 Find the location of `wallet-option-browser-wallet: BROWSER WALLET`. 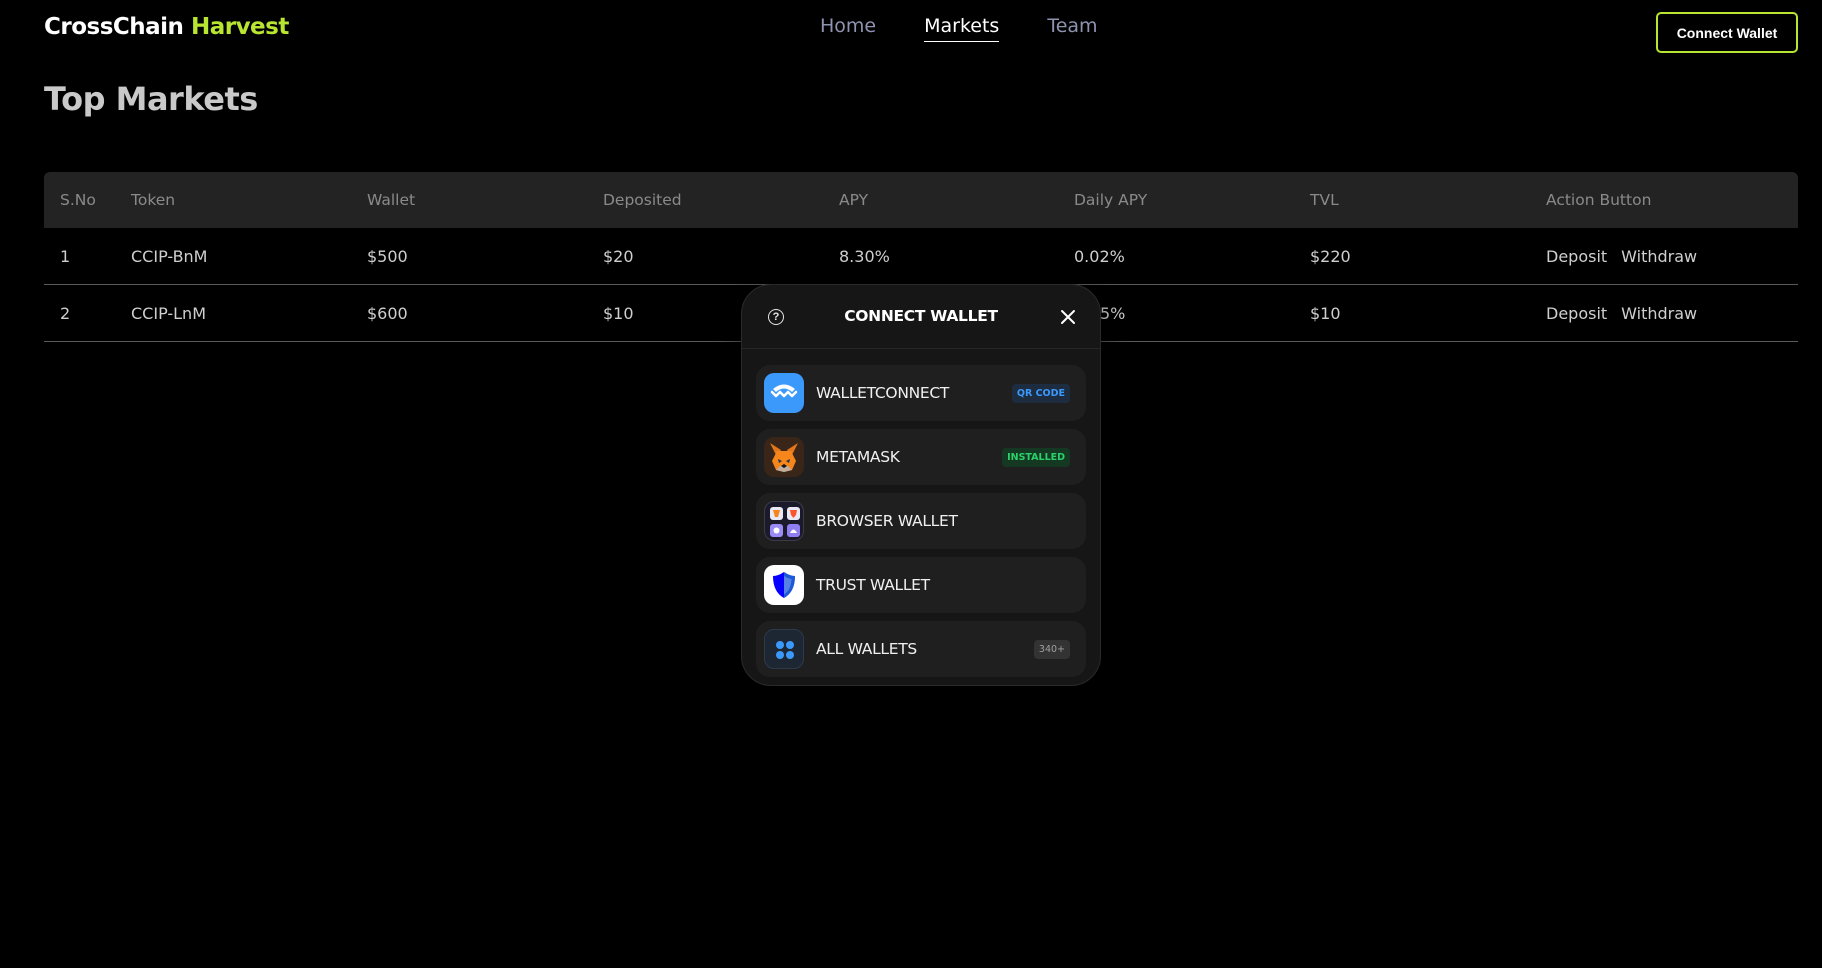

wallet-option-browser-wallet: BROWSER WALLET is located at coordinates (921, 521).